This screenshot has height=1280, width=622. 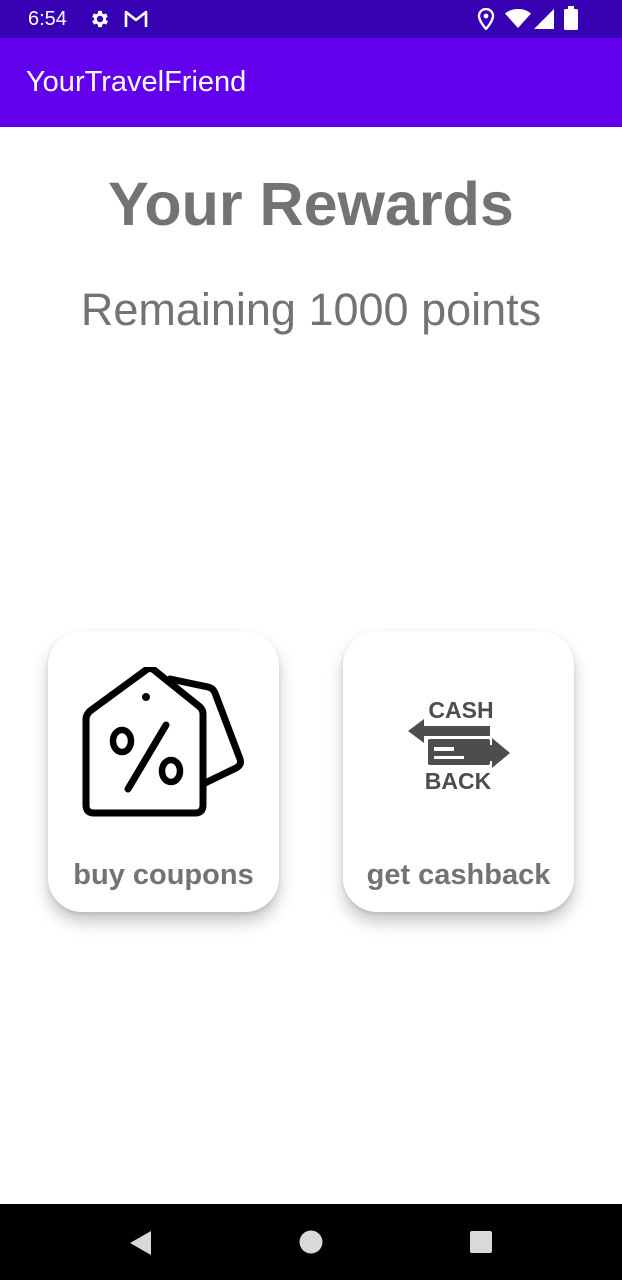 I want to click on gmail-icon, so click(x=136, y=21).